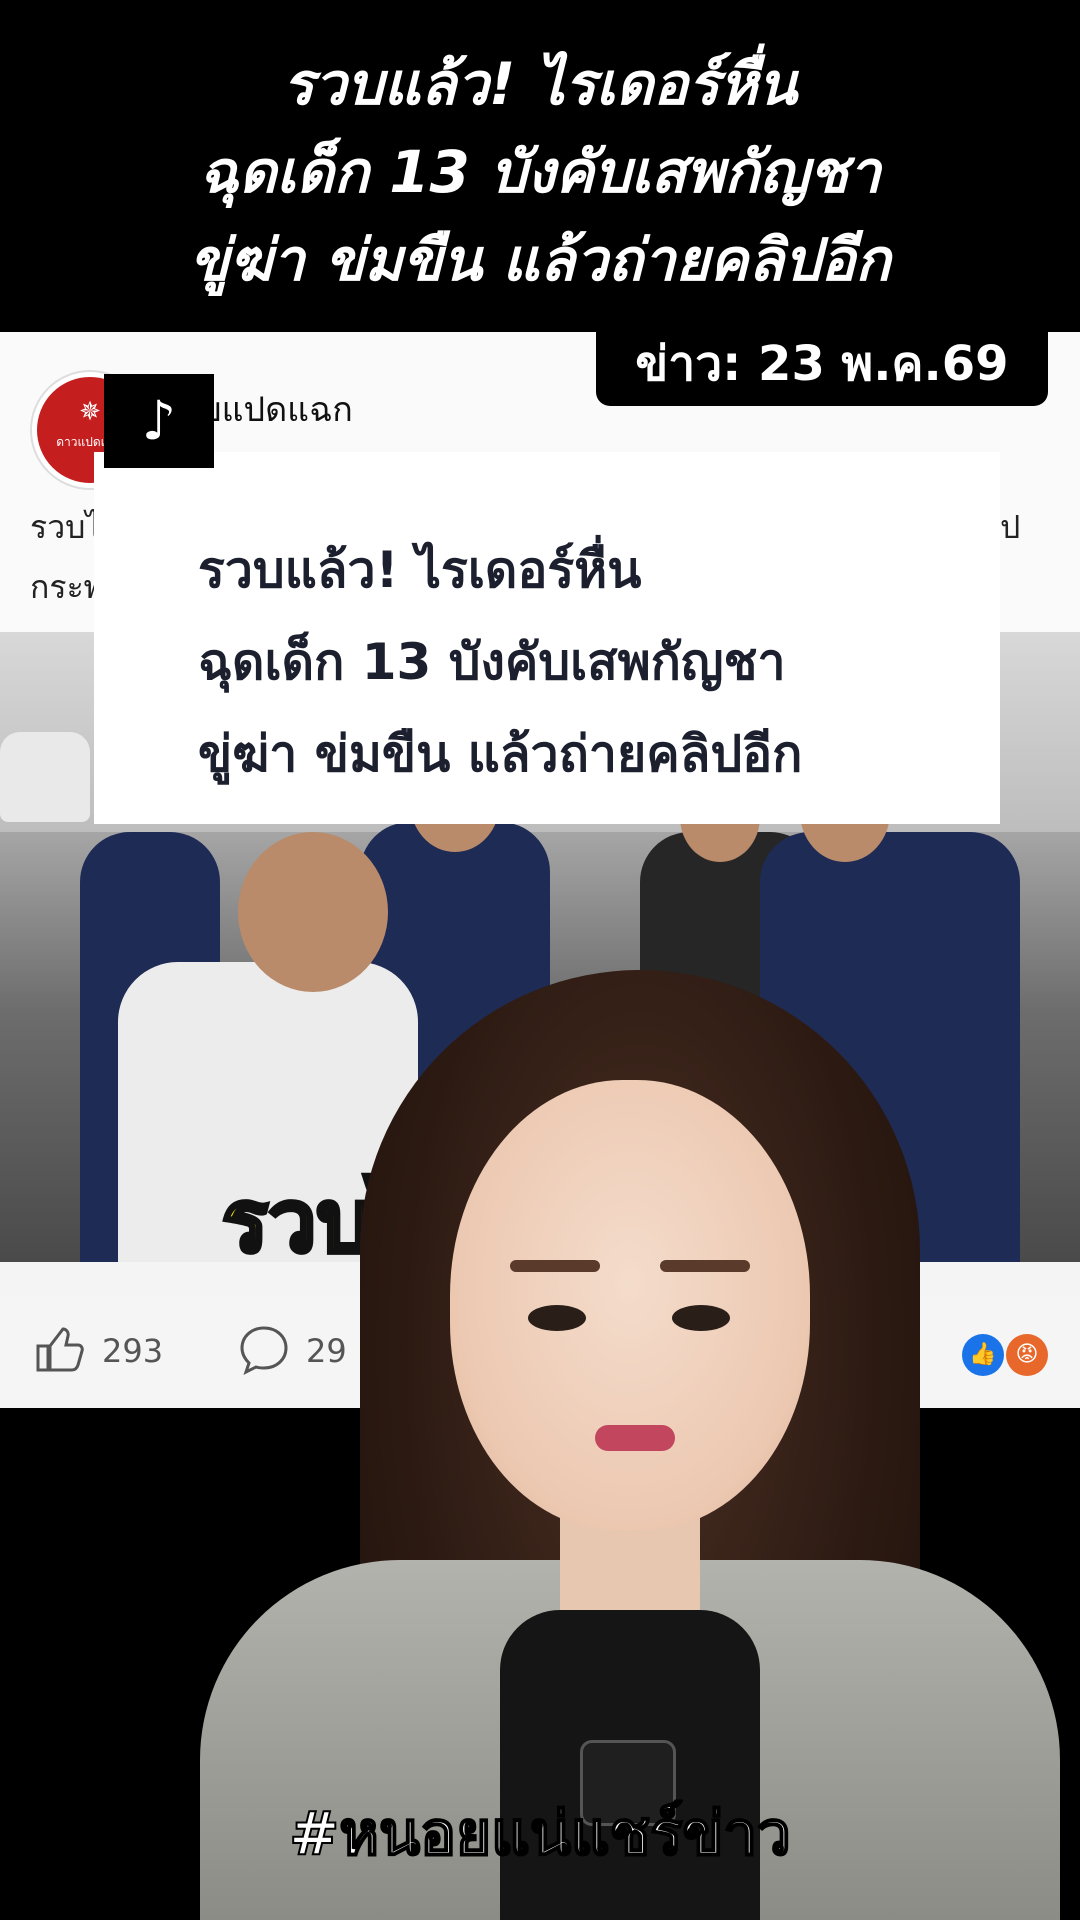 Image resolution: width=1080 pixels, height=1920 pixels. Describe the element at coordinates (540, 260) in the screenshot. I see `headline-line-3: ขู่ฆ่า ข่มขืน แล้วถ่ายคลิปอีก` at that location.